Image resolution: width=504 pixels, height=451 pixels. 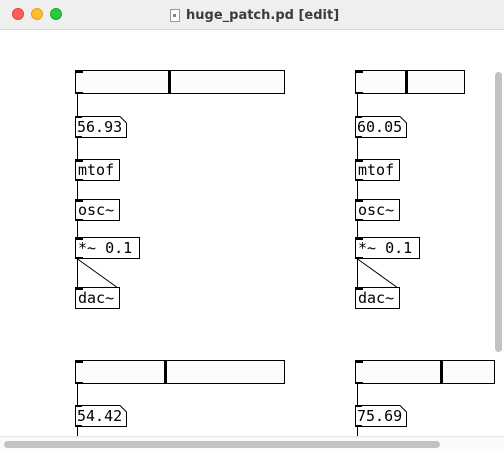 I want to click on document-icon, so click(x=175, y=15).